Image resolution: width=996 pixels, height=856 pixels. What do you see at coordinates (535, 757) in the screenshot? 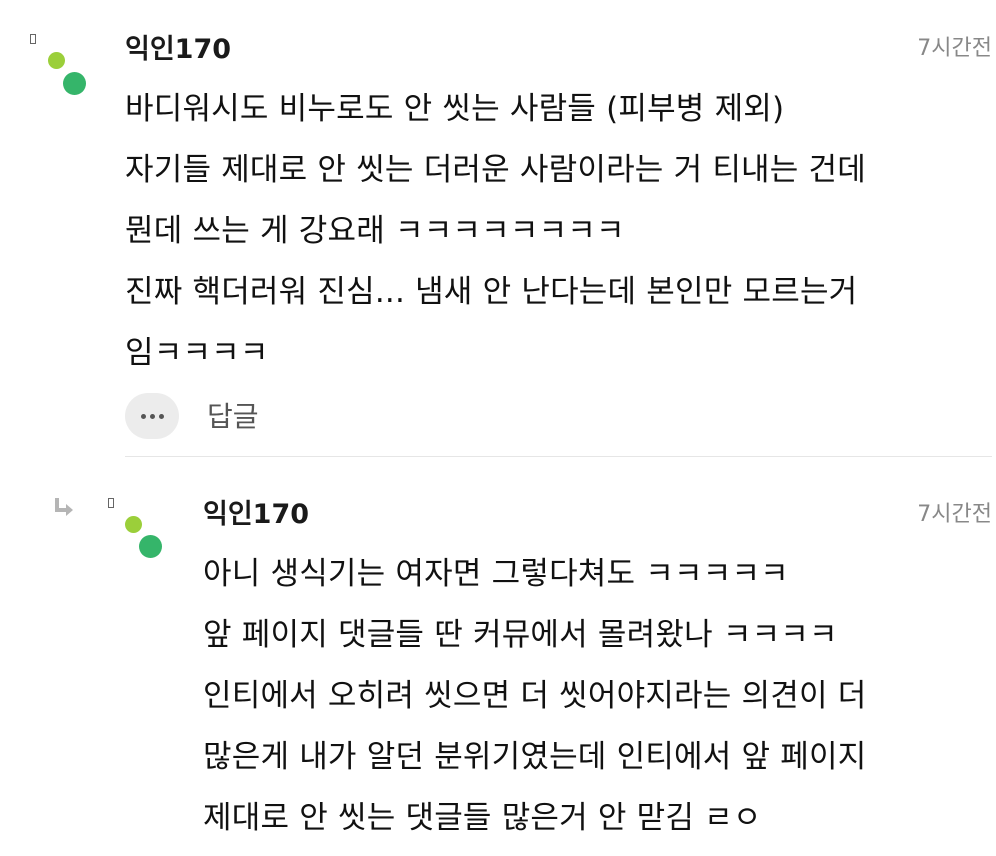
I see `comment-text-line: 많은게 내가 알던 분위기였는데 인티에서 앞 페이지` at bounding box center [535, 757].